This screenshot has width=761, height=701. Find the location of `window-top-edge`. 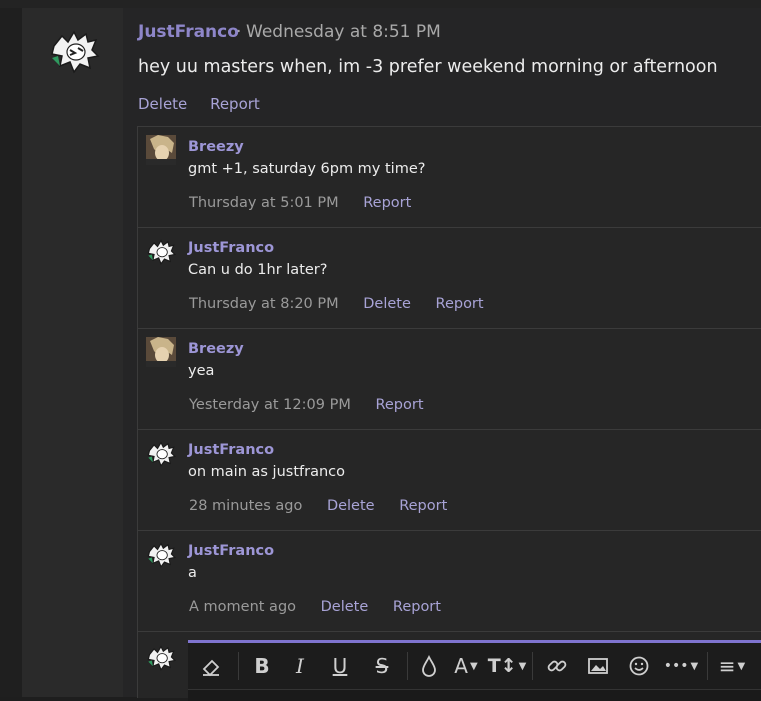

window-top-edge is located at coordinates (380, 4).